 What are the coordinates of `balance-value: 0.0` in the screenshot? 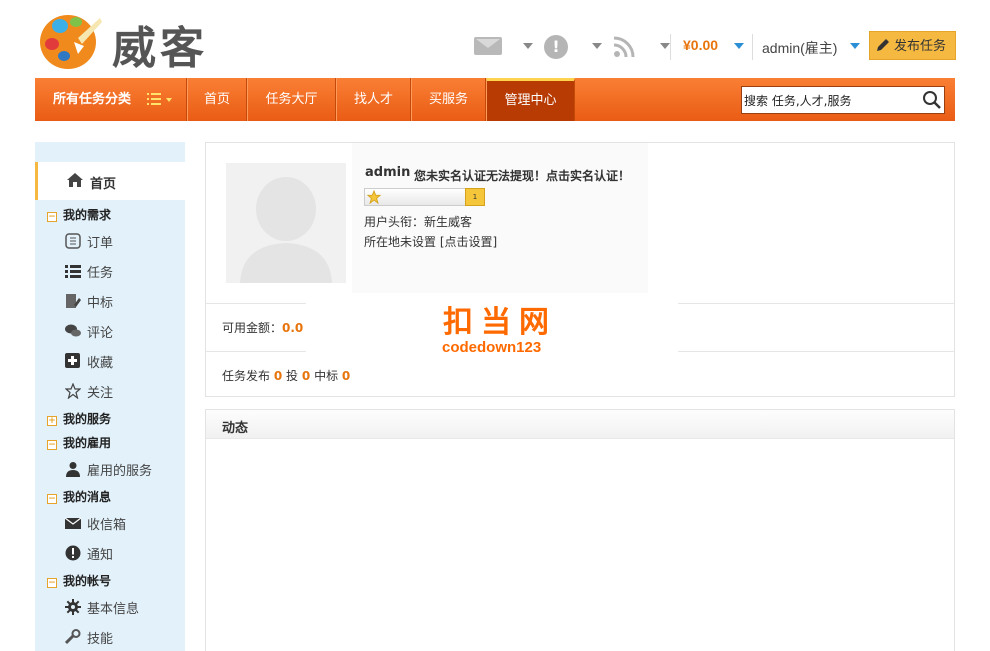 It's located at (293, 328).